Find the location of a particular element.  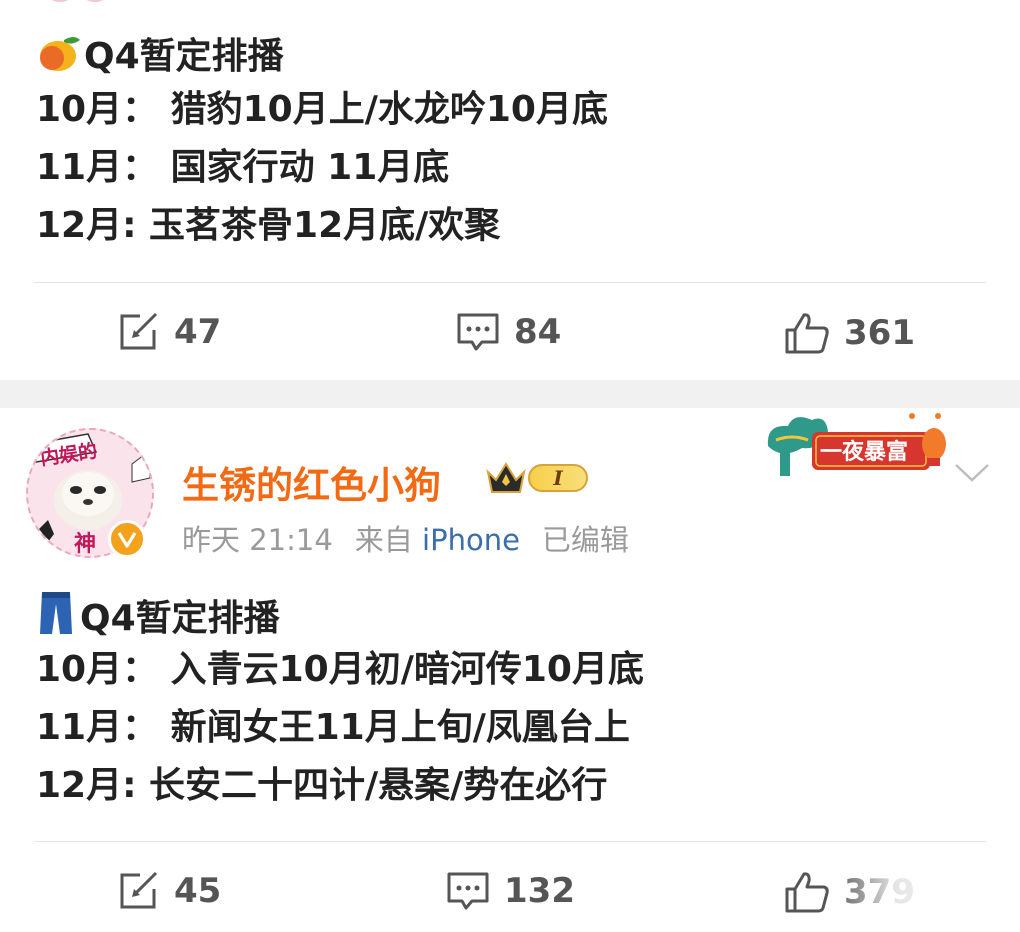

post-time: 昨天 21:14 is located at coordinates (257, 540).